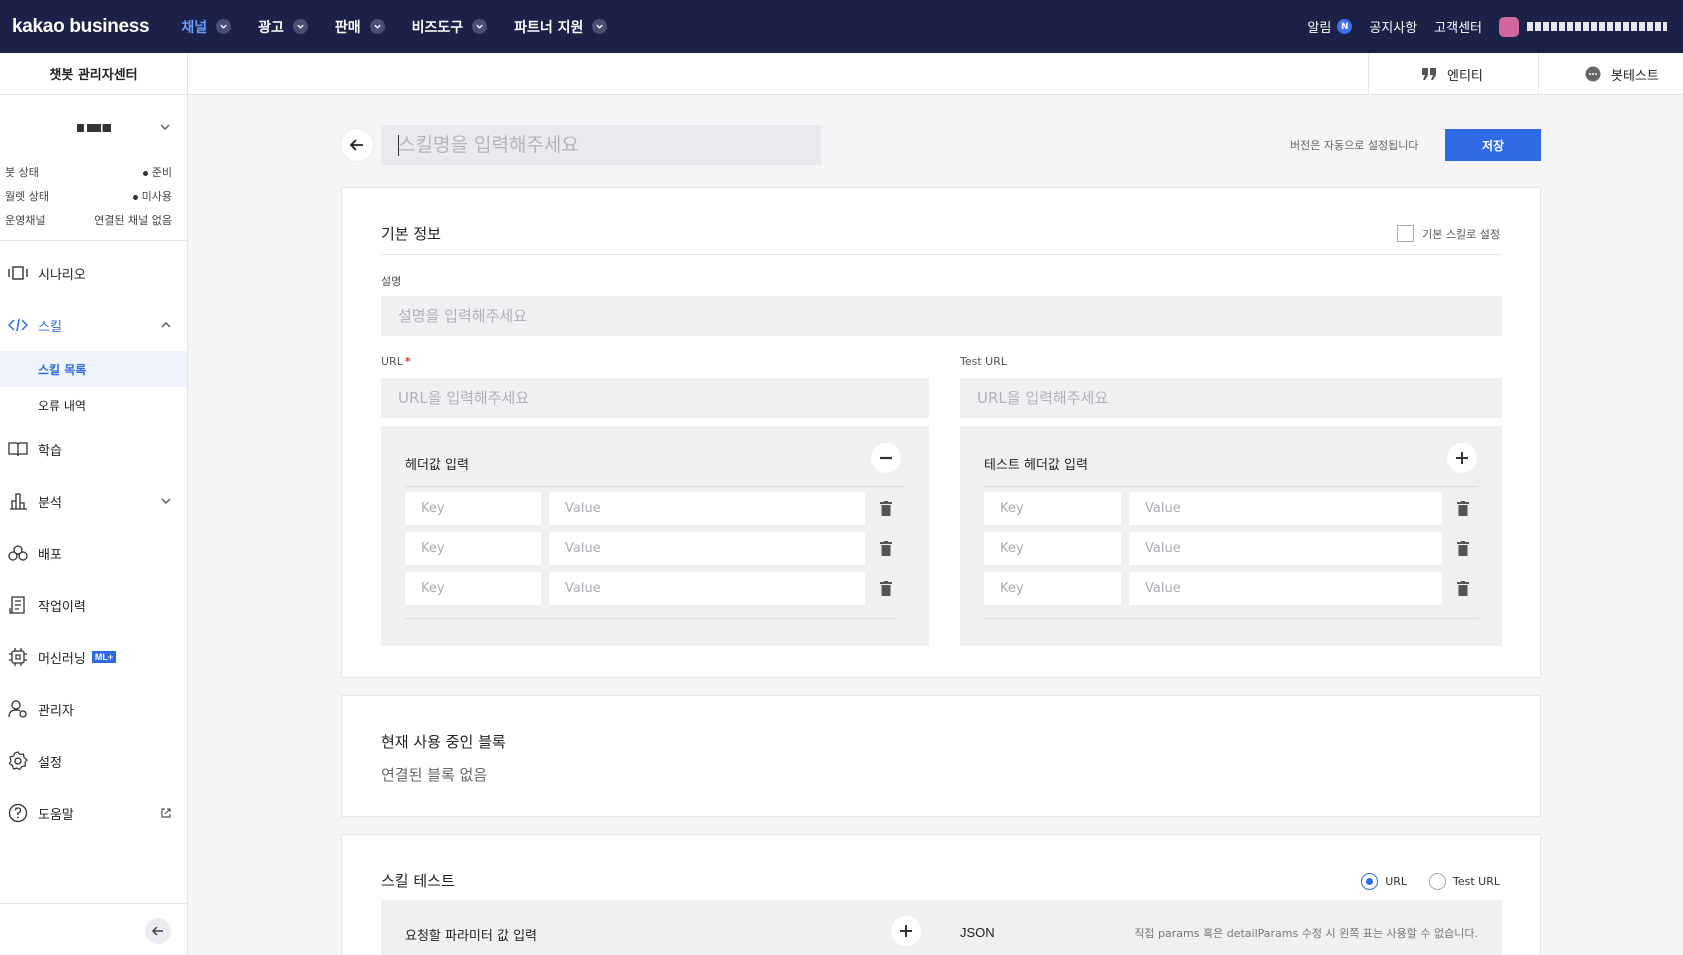 The width and height of the screenshot is (1683, 955). I want to click on user-name-redacted, so click(1597, 26).